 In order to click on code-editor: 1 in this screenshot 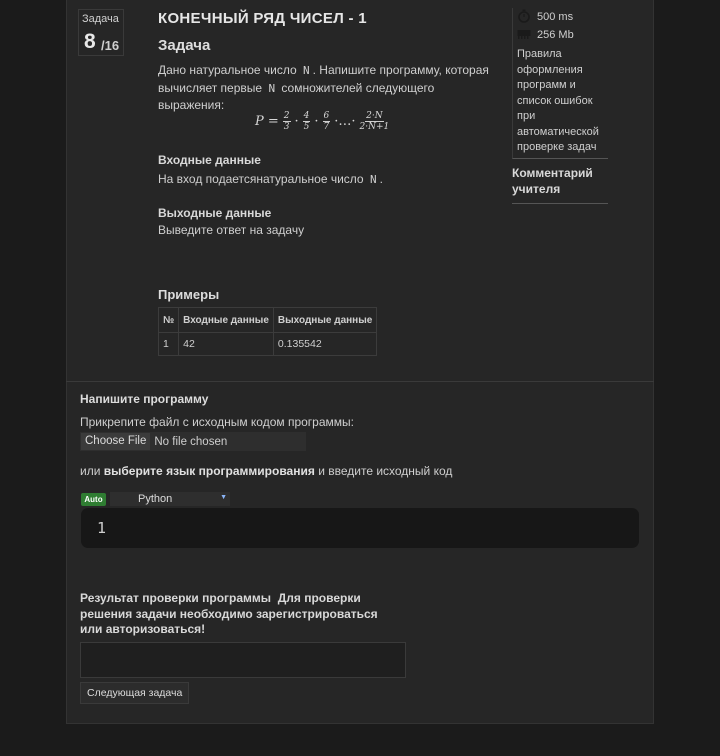, I will do `click(360, 528)`.